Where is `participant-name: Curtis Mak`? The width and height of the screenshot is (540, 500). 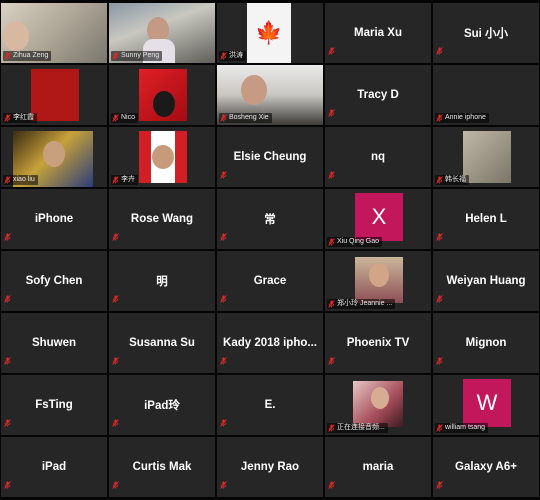 participant-name: Curtis Mak is located at coordinates (162, 467).